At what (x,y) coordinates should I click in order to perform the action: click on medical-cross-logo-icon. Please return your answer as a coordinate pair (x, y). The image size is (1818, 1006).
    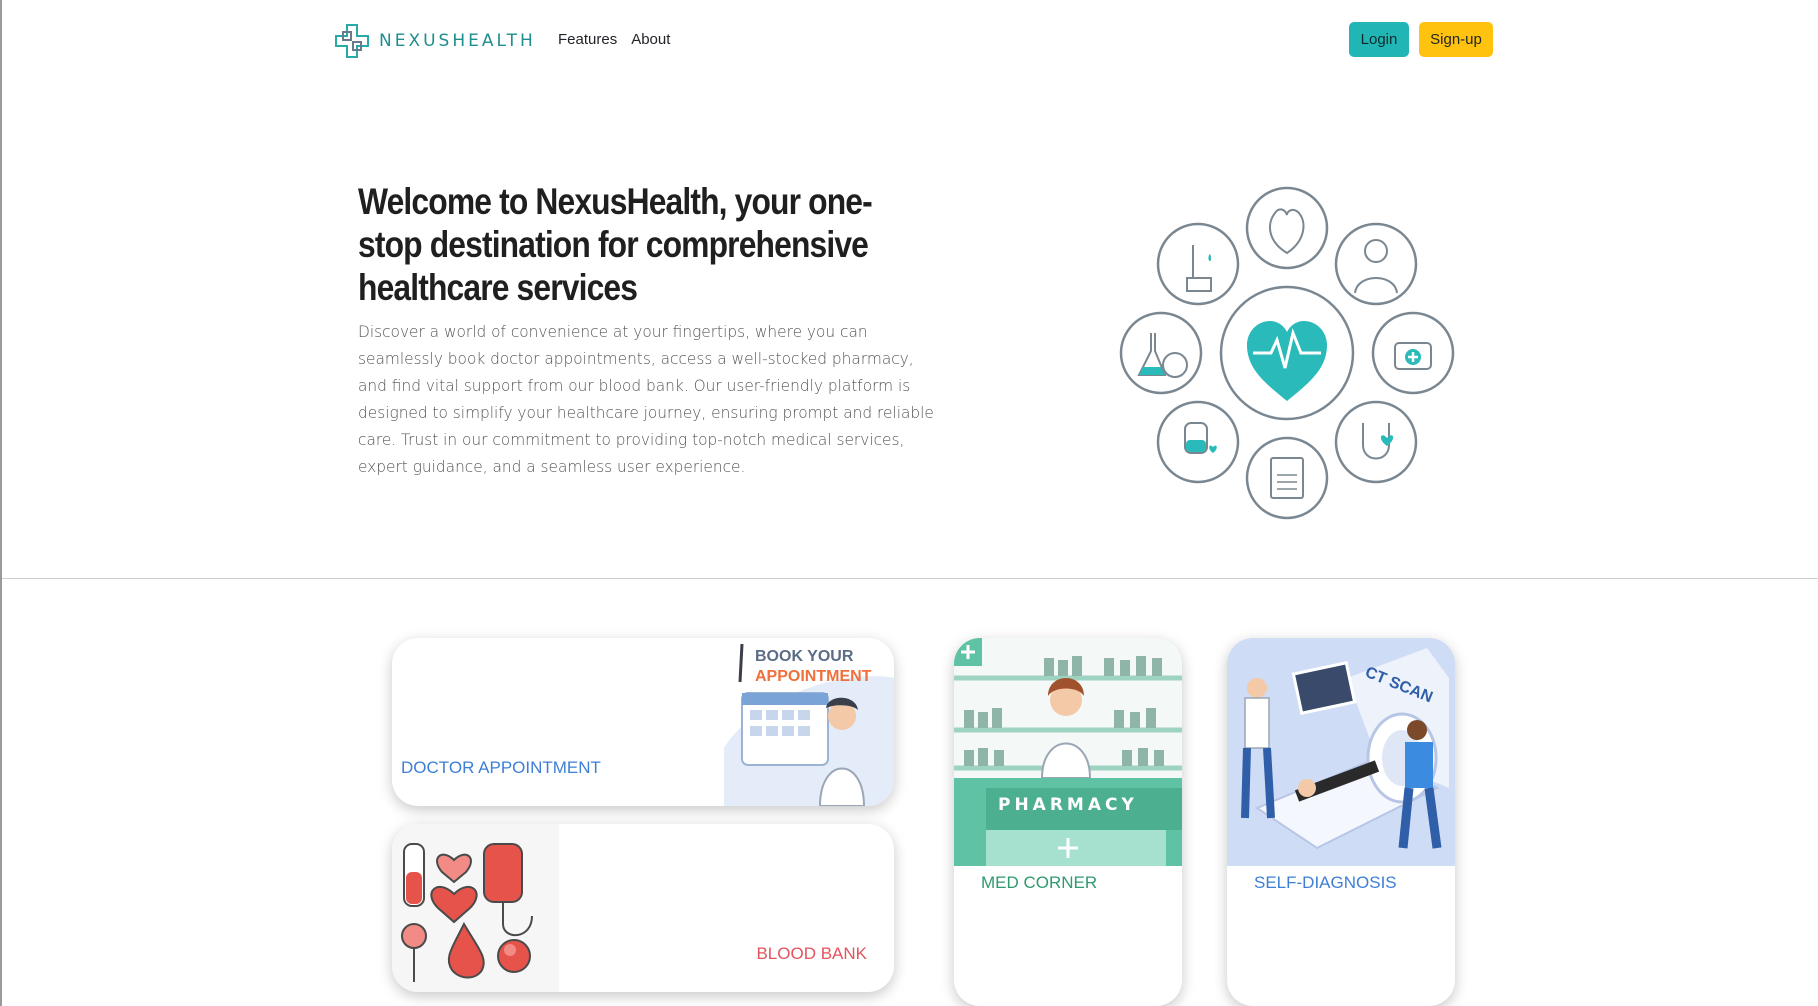
    Looking at the image, I should click on (352, 41).